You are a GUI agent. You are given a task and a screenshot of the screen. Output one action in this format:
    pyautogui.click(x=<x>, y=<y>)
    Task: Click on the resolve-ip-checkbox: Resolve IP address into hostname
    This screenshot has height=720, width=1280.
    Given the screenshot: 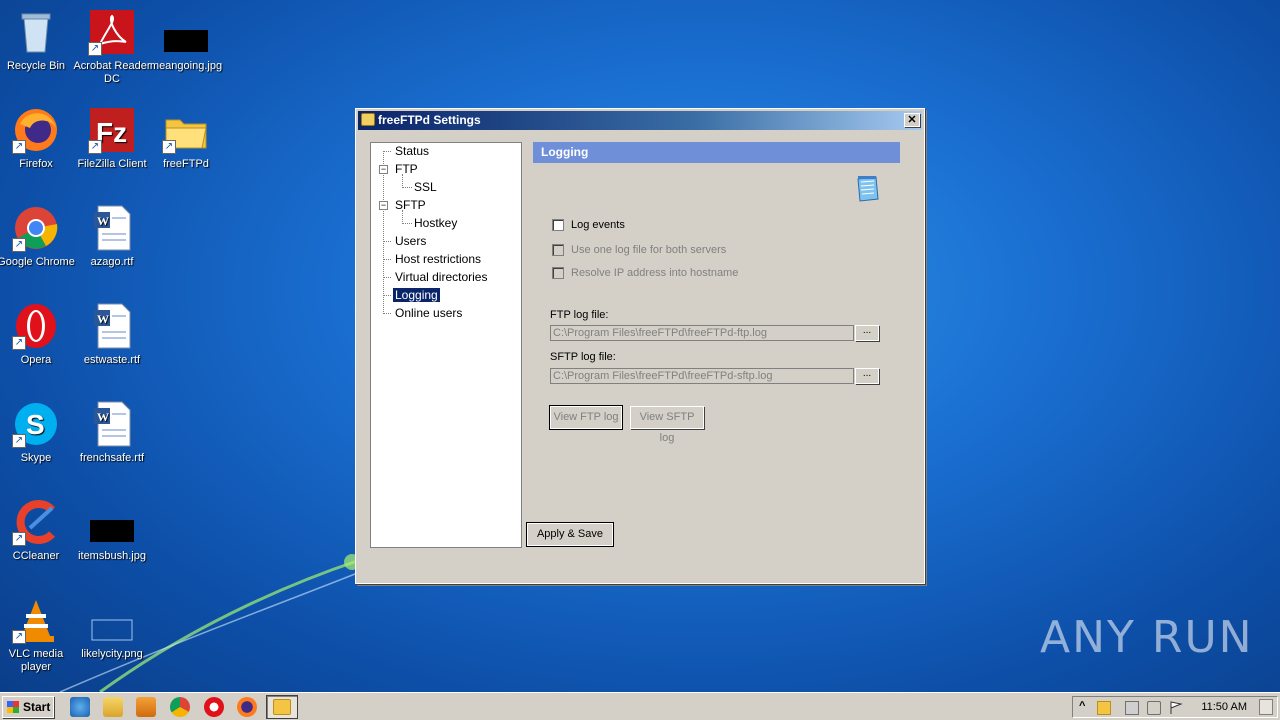 What is the action you would take?
    pyautogui.click(x=645, y=273)
    